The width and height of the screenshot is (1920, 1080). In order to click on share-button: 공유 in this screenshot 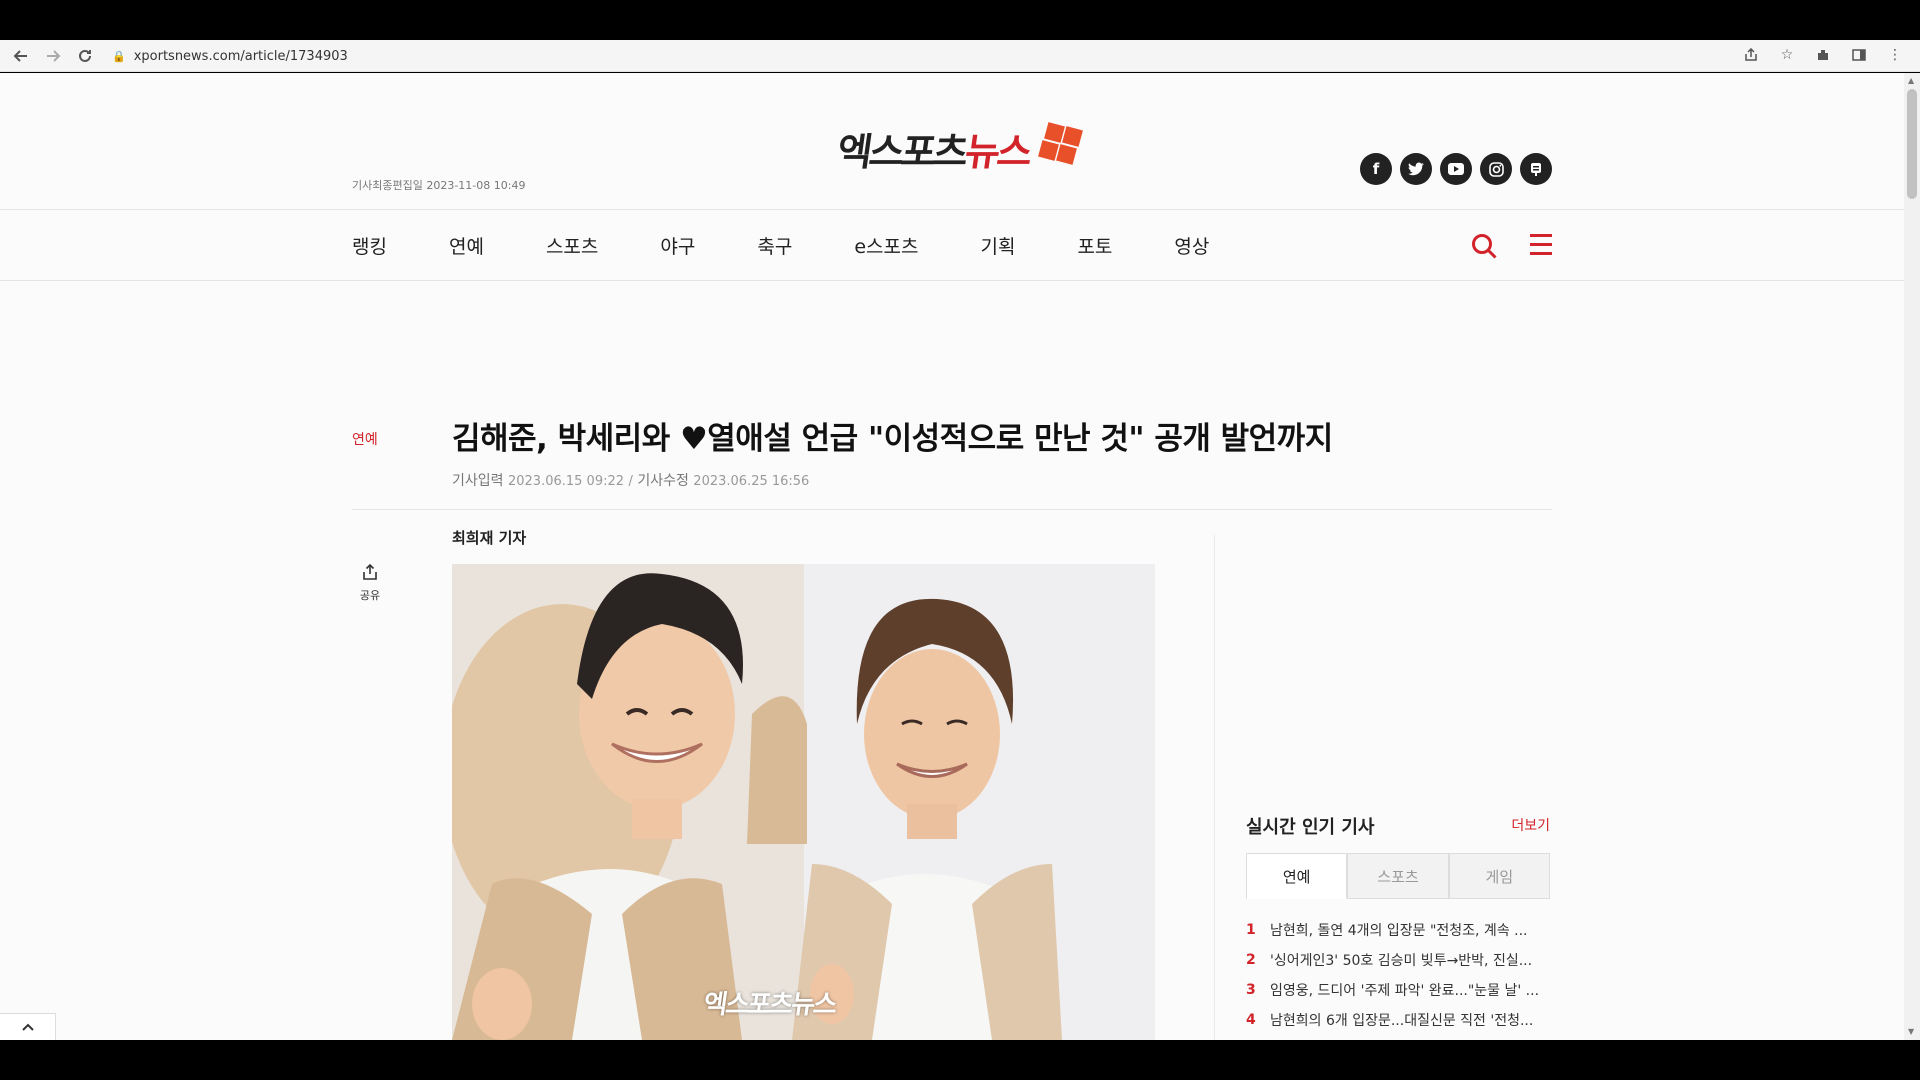, I will do `click(370, 583)`.